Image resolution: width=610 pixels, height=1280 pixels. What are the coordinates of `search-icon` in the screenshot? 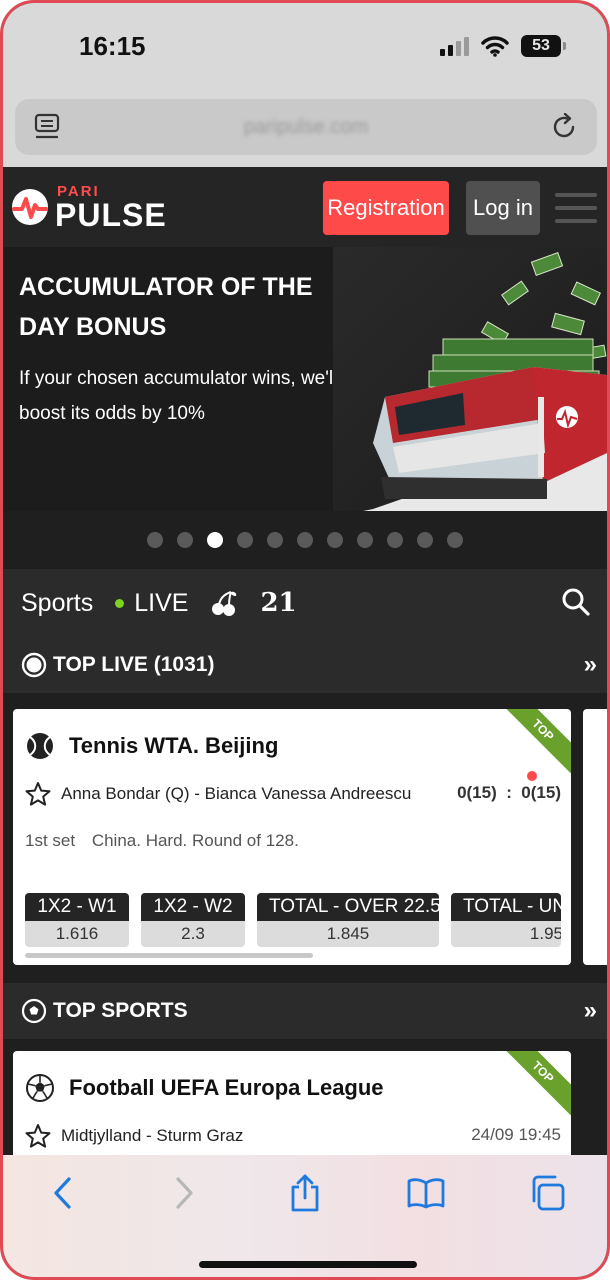 It's located at (576, 605).